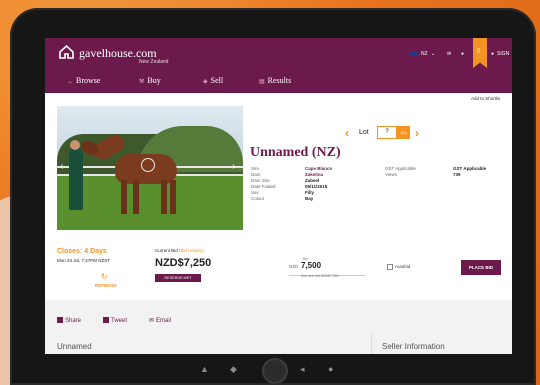  I want to click on share-email: ✉ Email, so click(160, 320).